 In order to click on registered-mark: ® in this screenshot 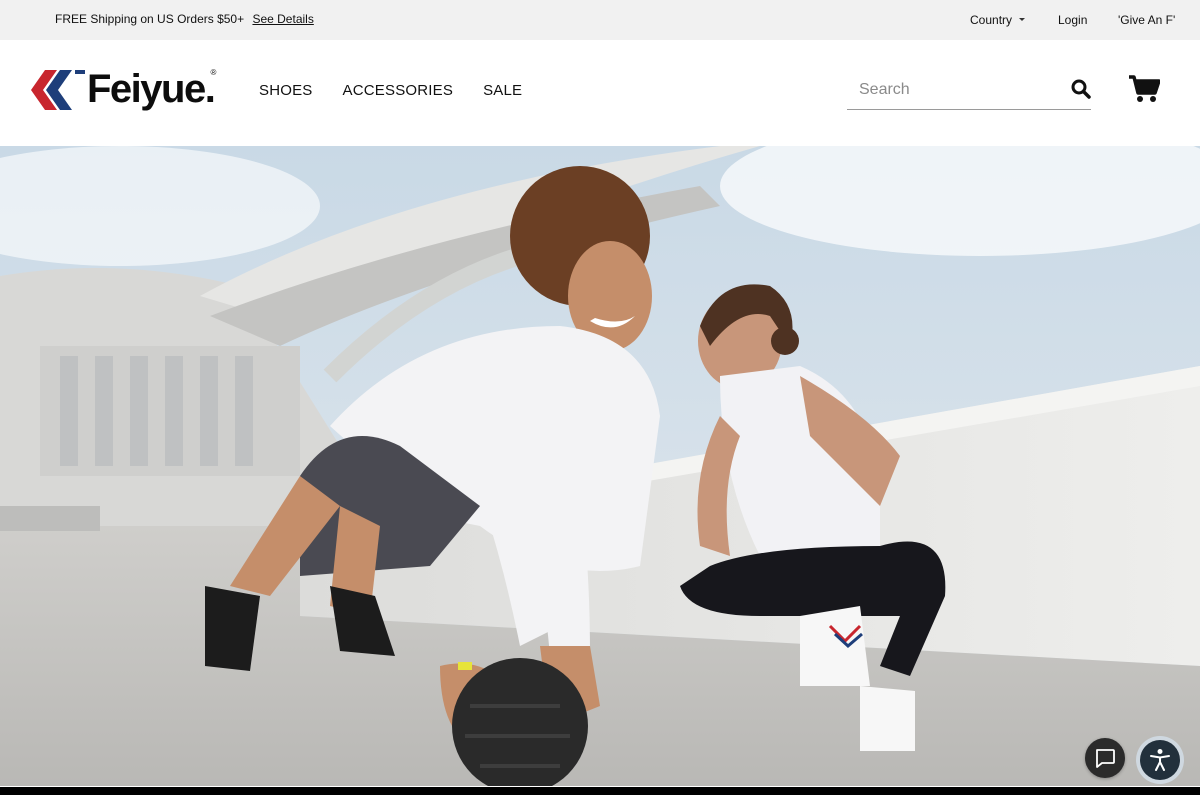, I will do `click(213, 72)`.